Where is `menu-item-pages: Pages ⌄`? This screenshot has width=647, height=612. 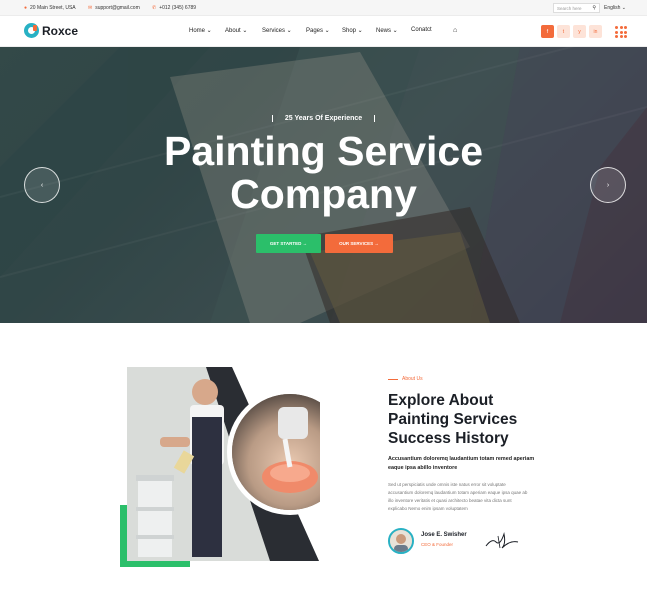
menu-item-pages: Pages ⌄ is located at coordinates (318, 30).